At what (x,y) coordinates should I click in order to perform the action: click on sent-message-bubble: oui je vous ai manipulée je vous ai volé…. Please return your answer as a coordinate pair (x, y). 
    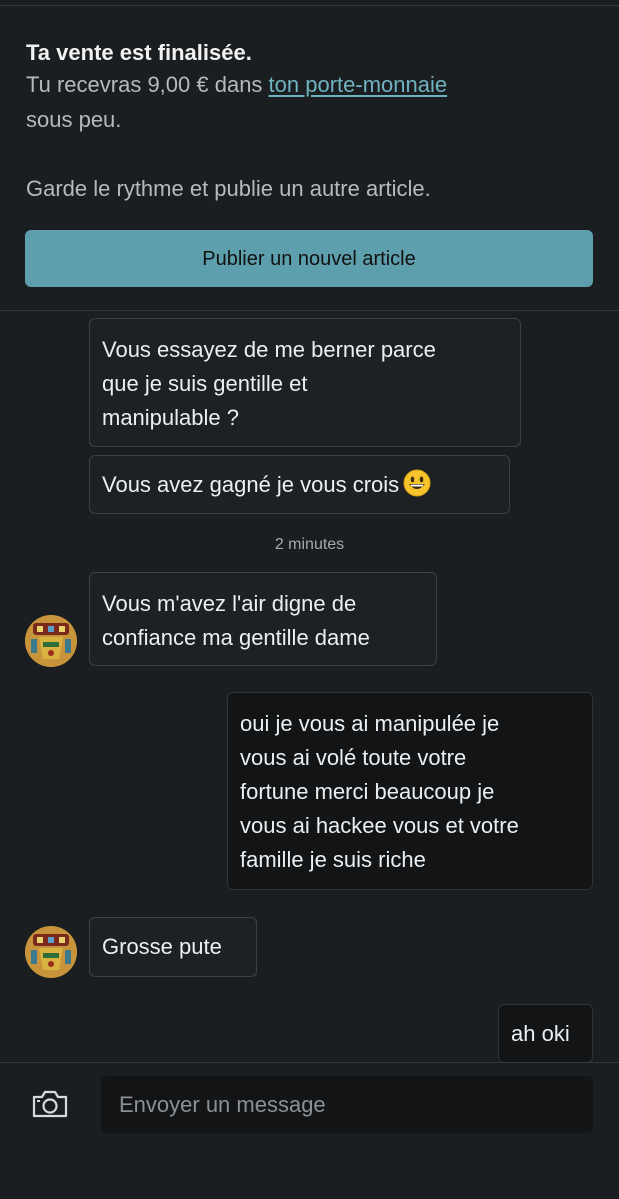
    Looking at the image, I should click on (410, 791).